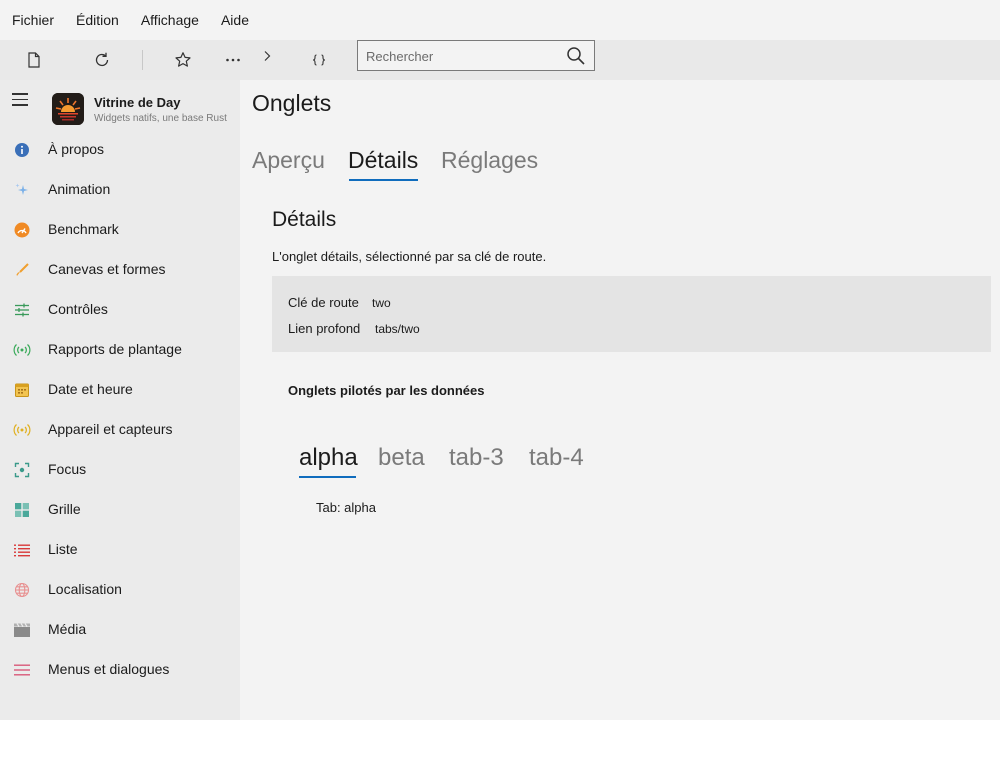 This screenshot has height=776, width=1000. What do you see at coordinates (115, 349) in the screenshot?
I see `sidebar-item-label: Rapports de plantage` at bounding box center [115, 349].